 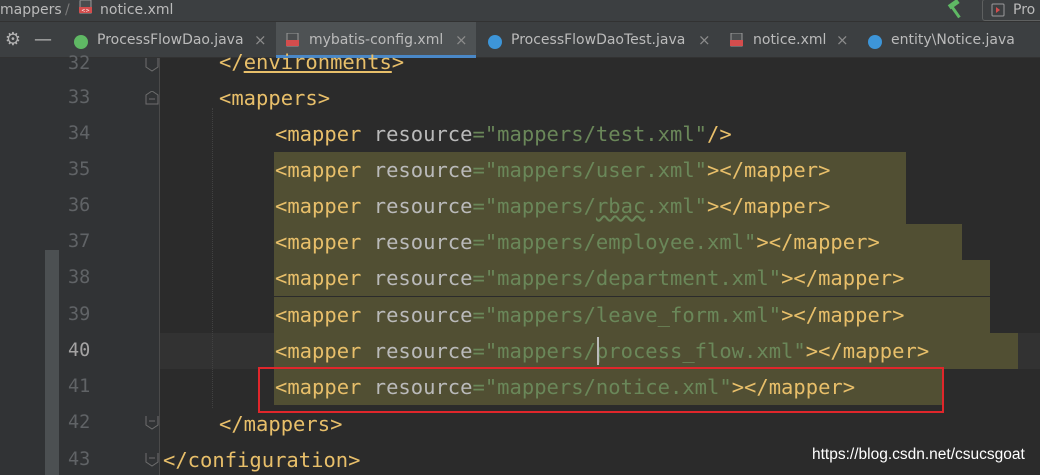 I want to click on attribute-value: "mappers/department.xml", so click(x=633, y=278).